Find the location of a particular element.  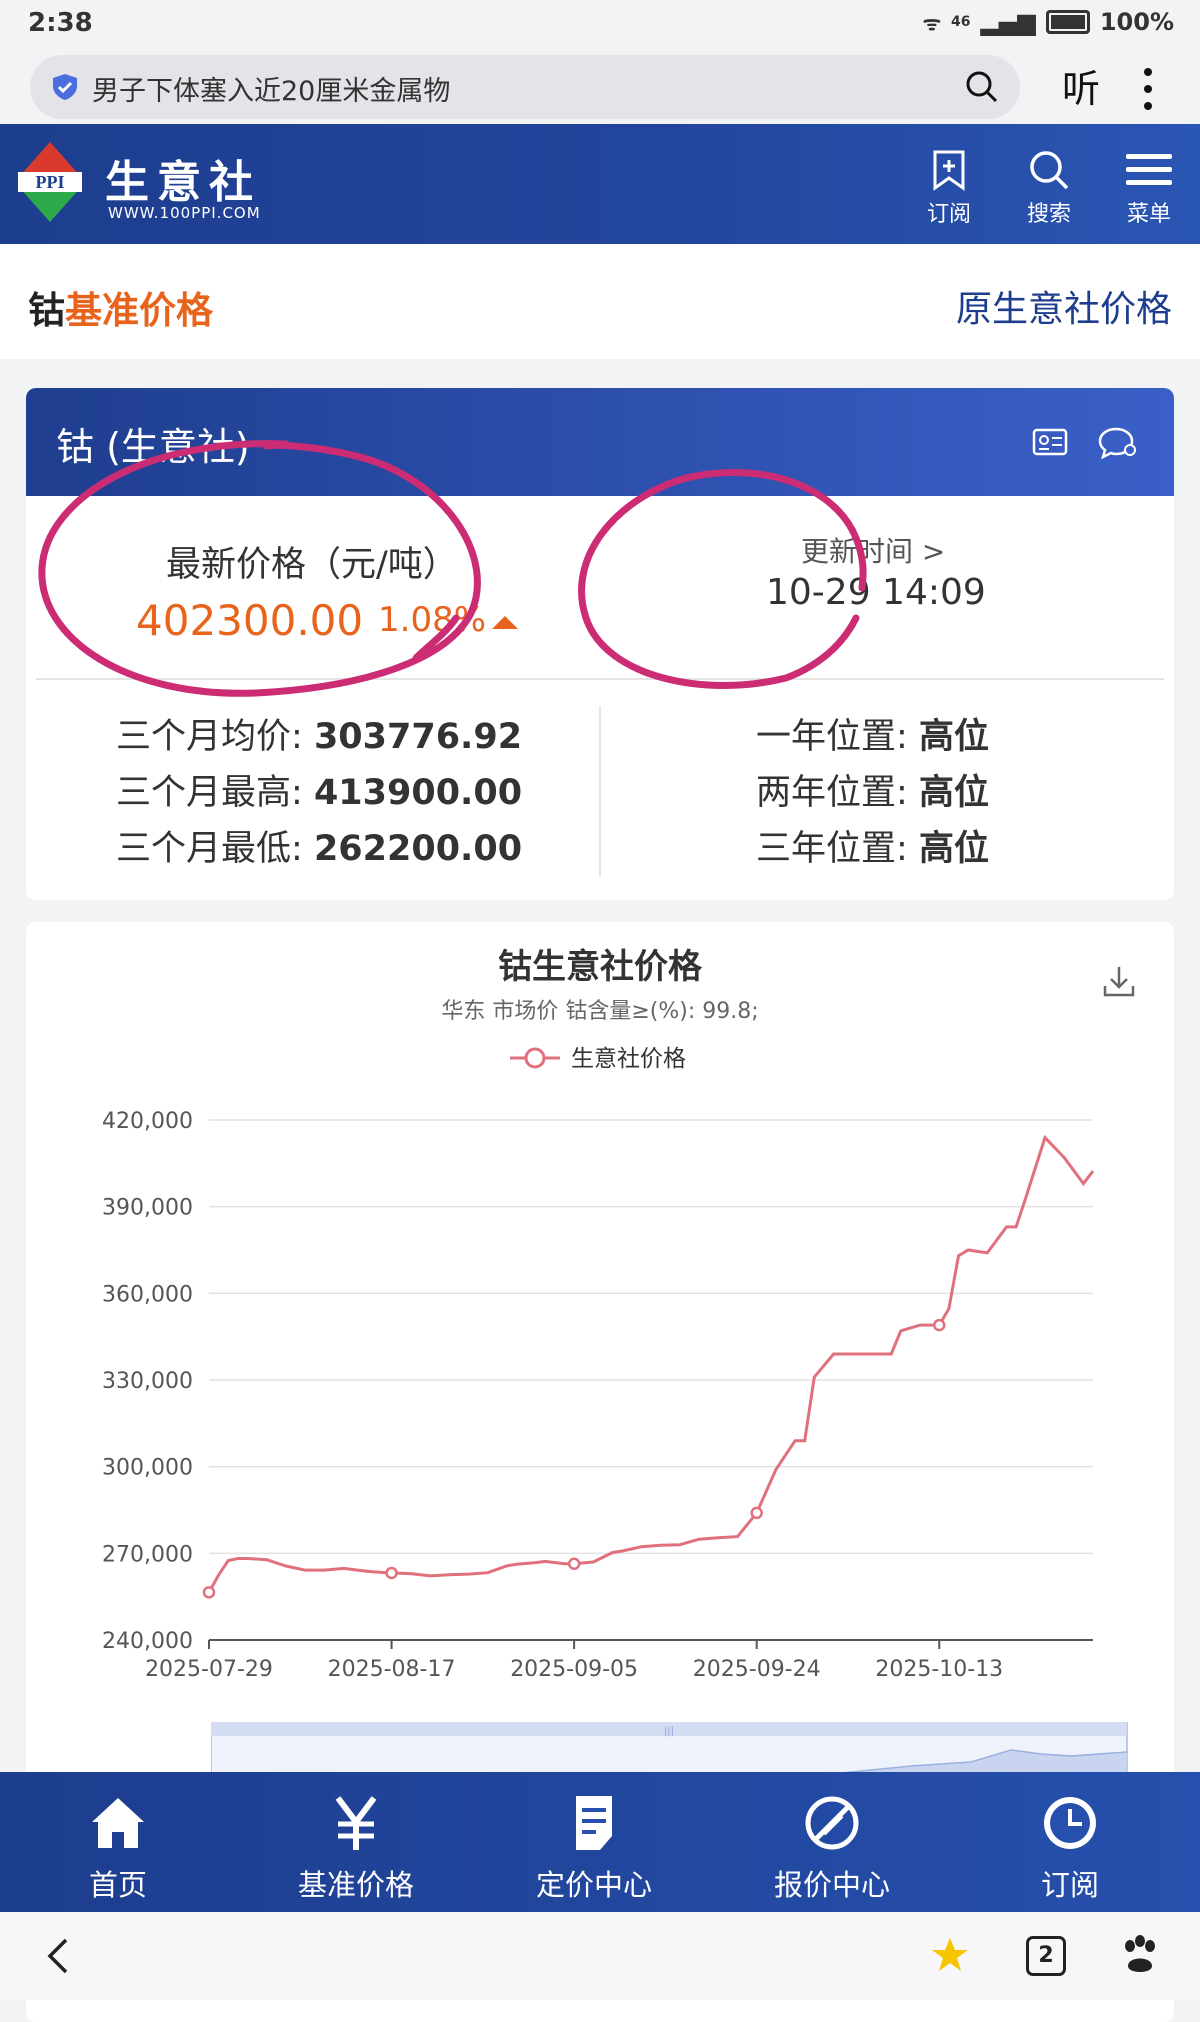

logo-icon: PPI is located at coordinates (50, 182).